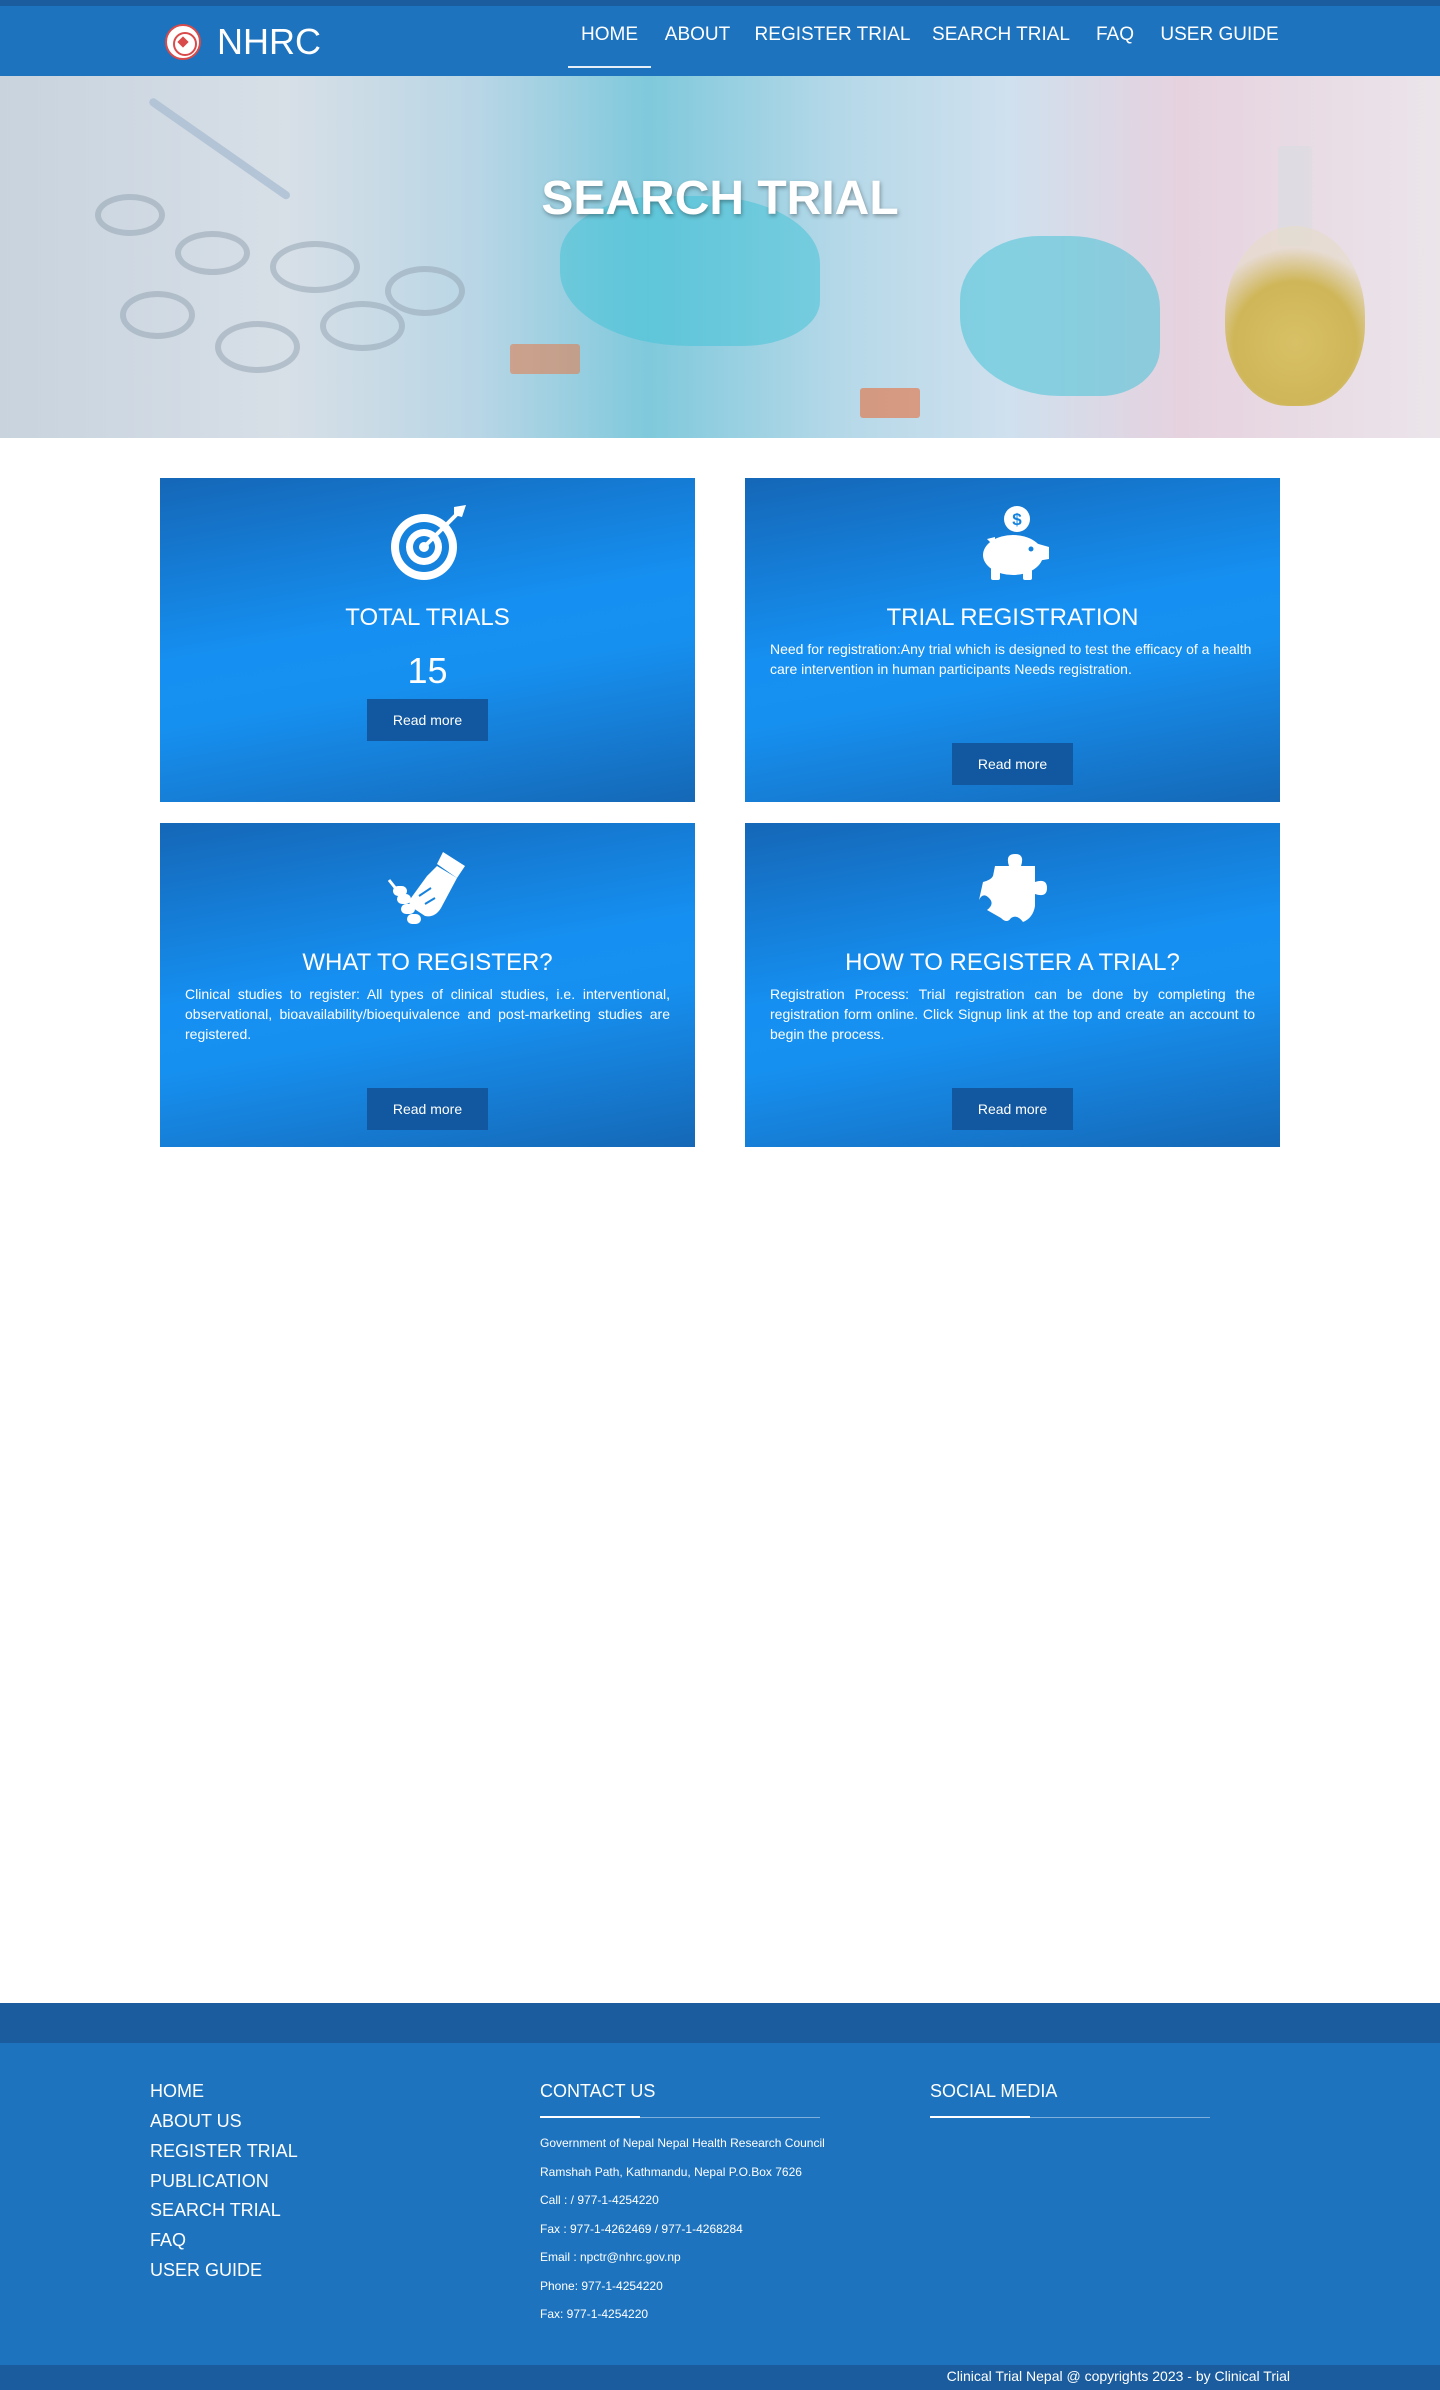 This screenshot has width=1440, height=2390. What do you see at coordinates (832, 37) in the screenshot?
I see `nav-register-trial: REGISTER TRIAL` at bounding box center [832, 37].